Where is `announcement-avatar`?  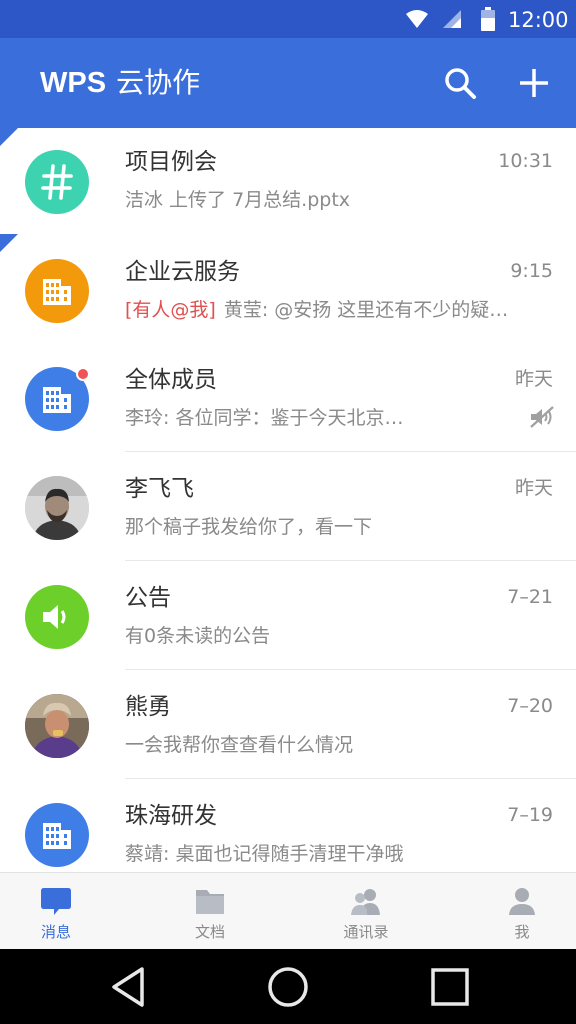 announcement-avatar is located at coordinates (57, 617).